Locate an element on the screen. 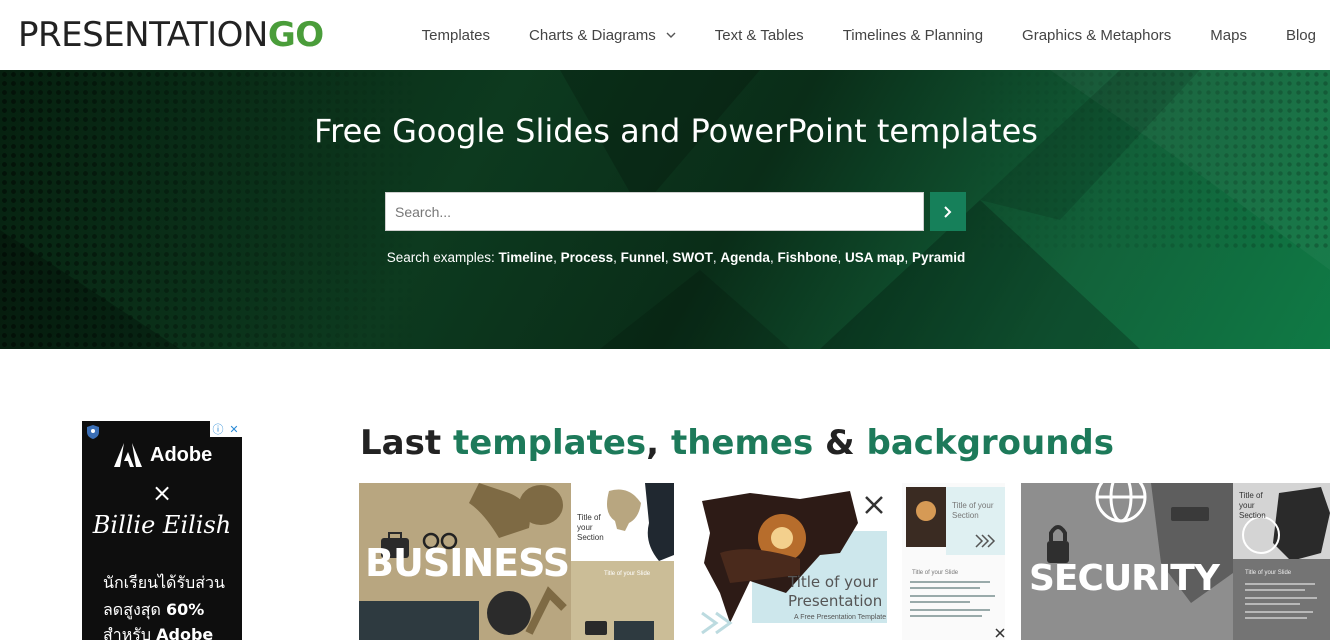 This screenshot has width=1330, height=640. section-title: Last templates, themes & backgrounds is located at coordinates (737, 443).